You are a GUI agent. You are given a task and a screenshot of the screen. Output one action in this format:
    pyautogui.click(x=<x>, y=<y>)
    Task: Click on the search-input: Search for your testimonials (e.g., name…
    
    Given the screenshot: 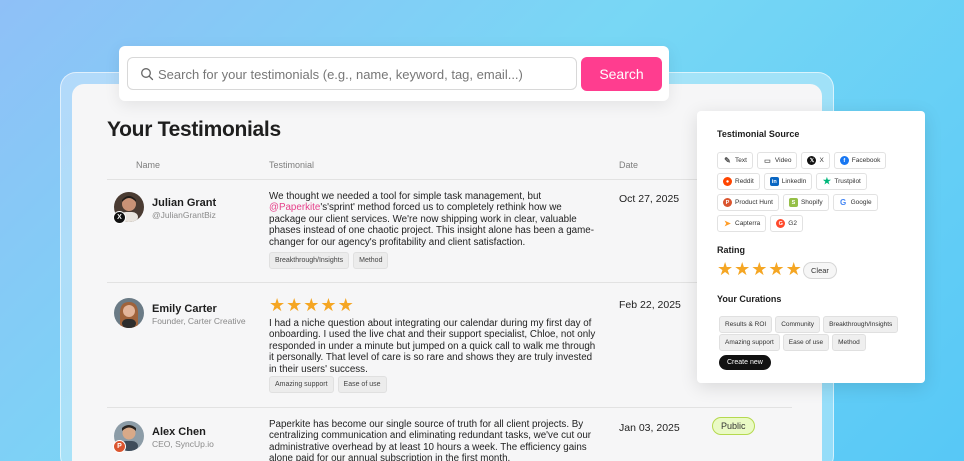 What is the action you would take?
    pyautogui.click(x=352, y=73)
    